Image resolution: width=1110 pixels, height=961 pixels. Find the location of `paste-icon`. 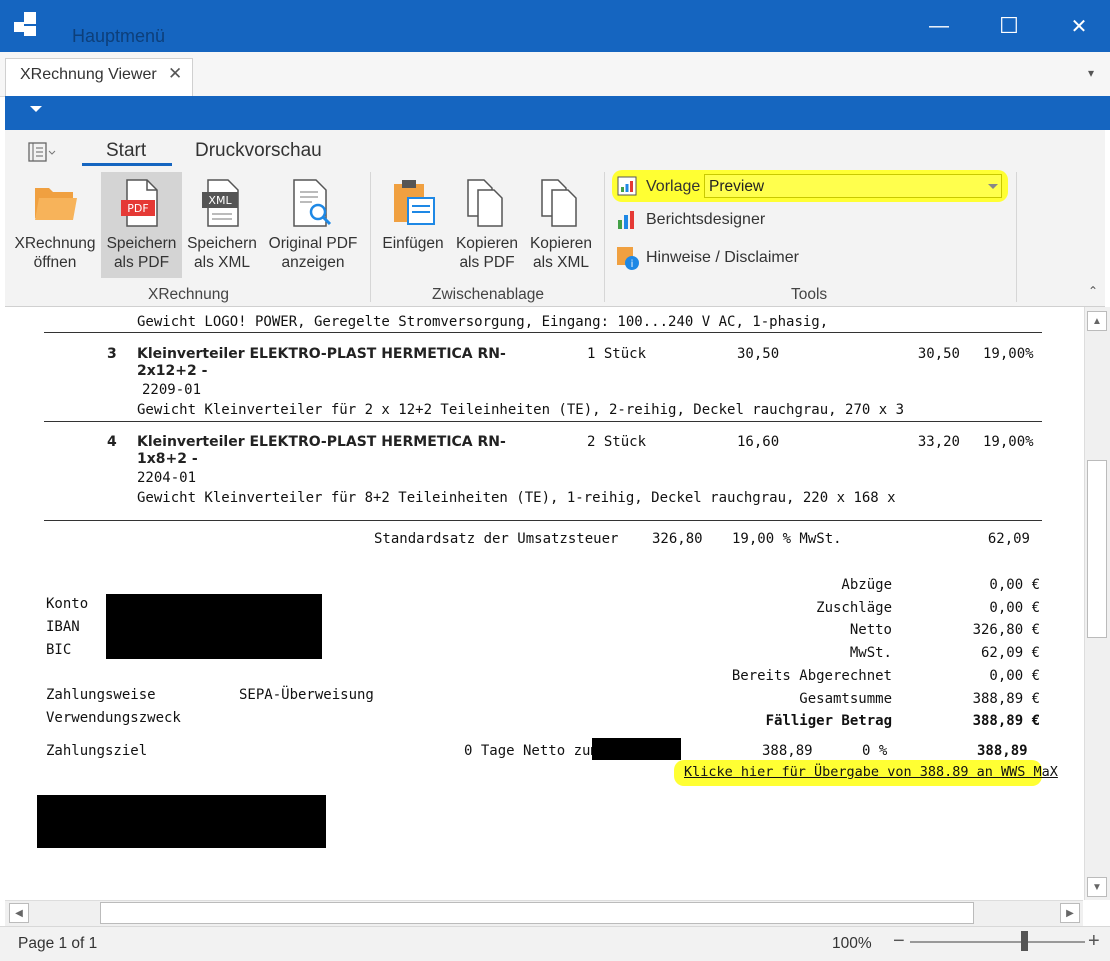

paste-icon is located at coordinates (414, 202).